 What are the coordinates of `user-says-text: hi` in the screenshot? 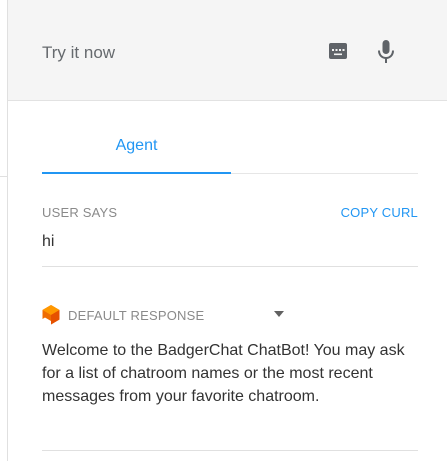 It's located at (48, 241).